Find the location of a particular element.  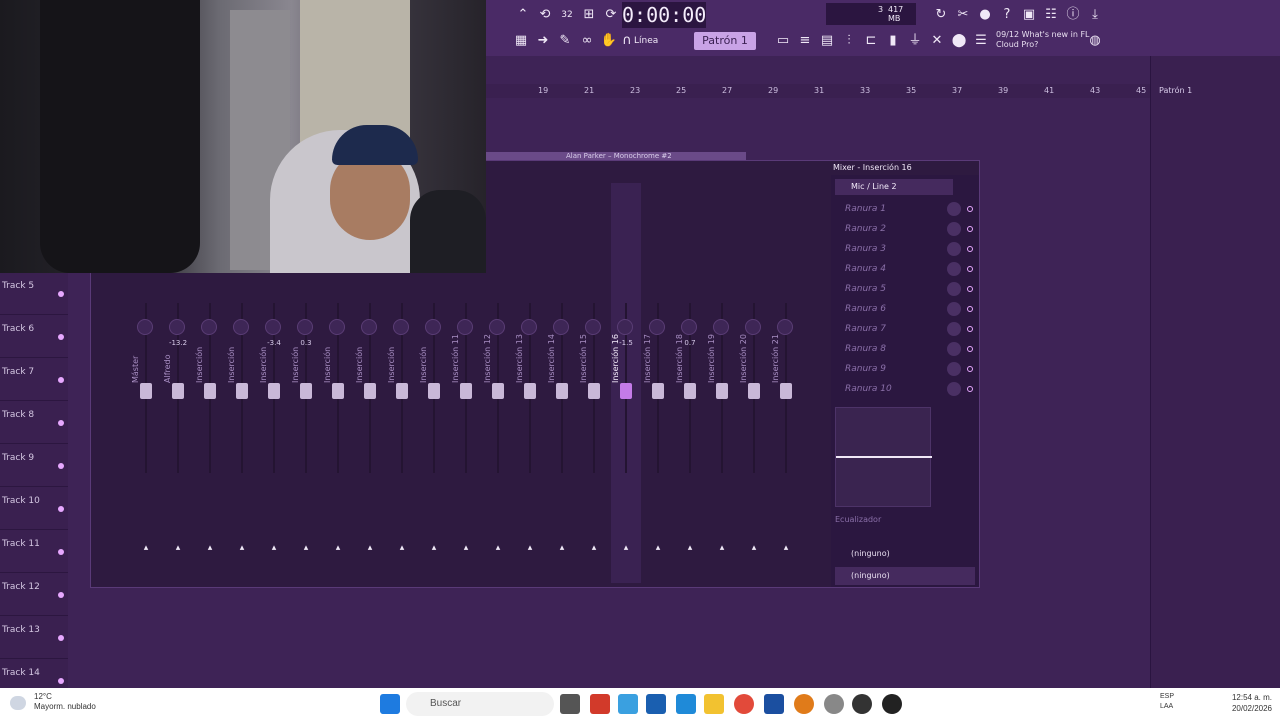

fl-studio-icon is located at coordinates (804, 704).